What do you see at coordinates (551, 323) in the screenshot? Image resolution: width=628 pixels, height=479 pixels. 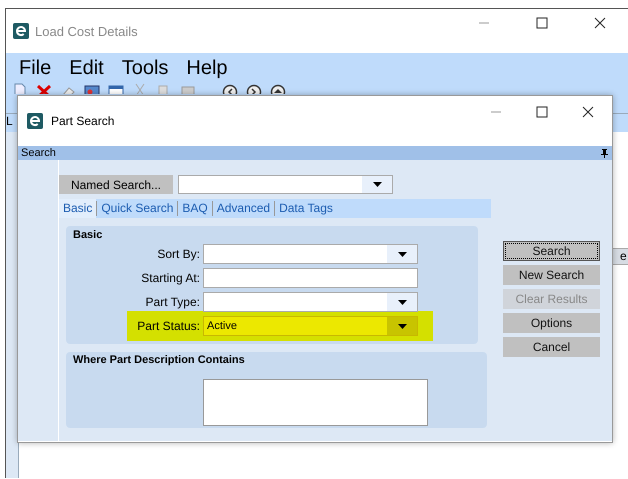 I see `action-button: Options` at bounding box center [551, 323].